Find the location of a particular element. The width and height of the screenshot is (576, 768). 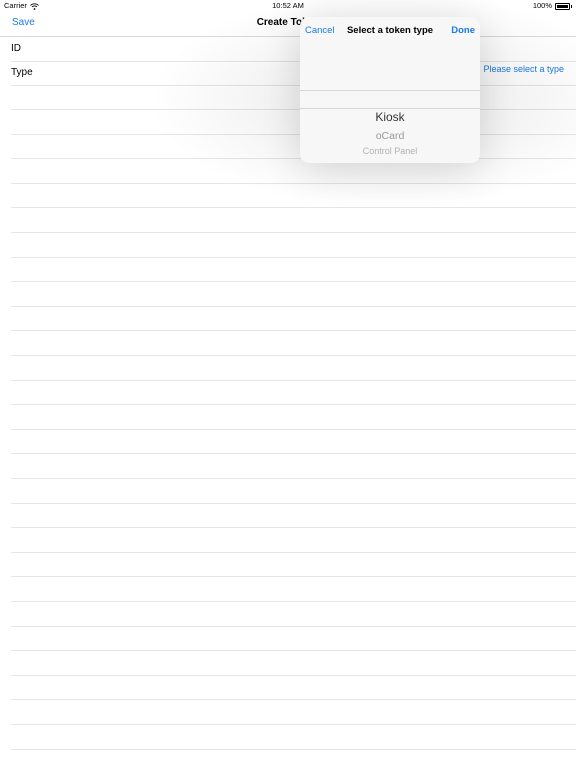

type-label: Type is located at coordinates (22, 72).